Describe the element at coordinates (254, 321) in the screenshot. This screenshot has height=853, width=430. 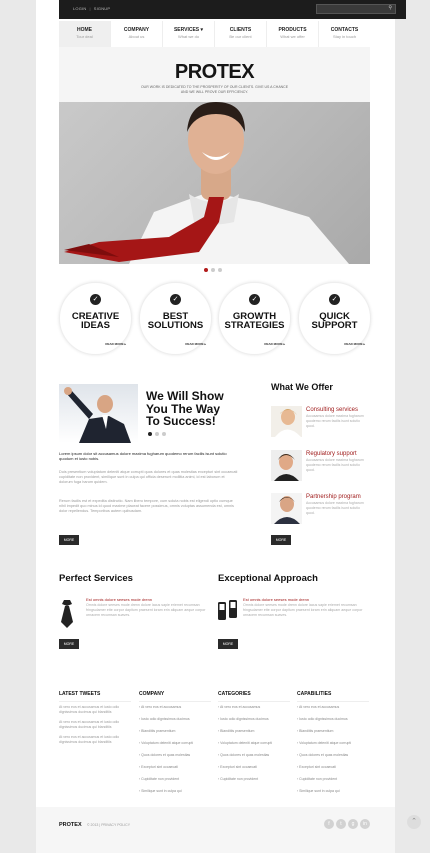
I see `feature-title: GROWTH STRATEGIES` at that location.